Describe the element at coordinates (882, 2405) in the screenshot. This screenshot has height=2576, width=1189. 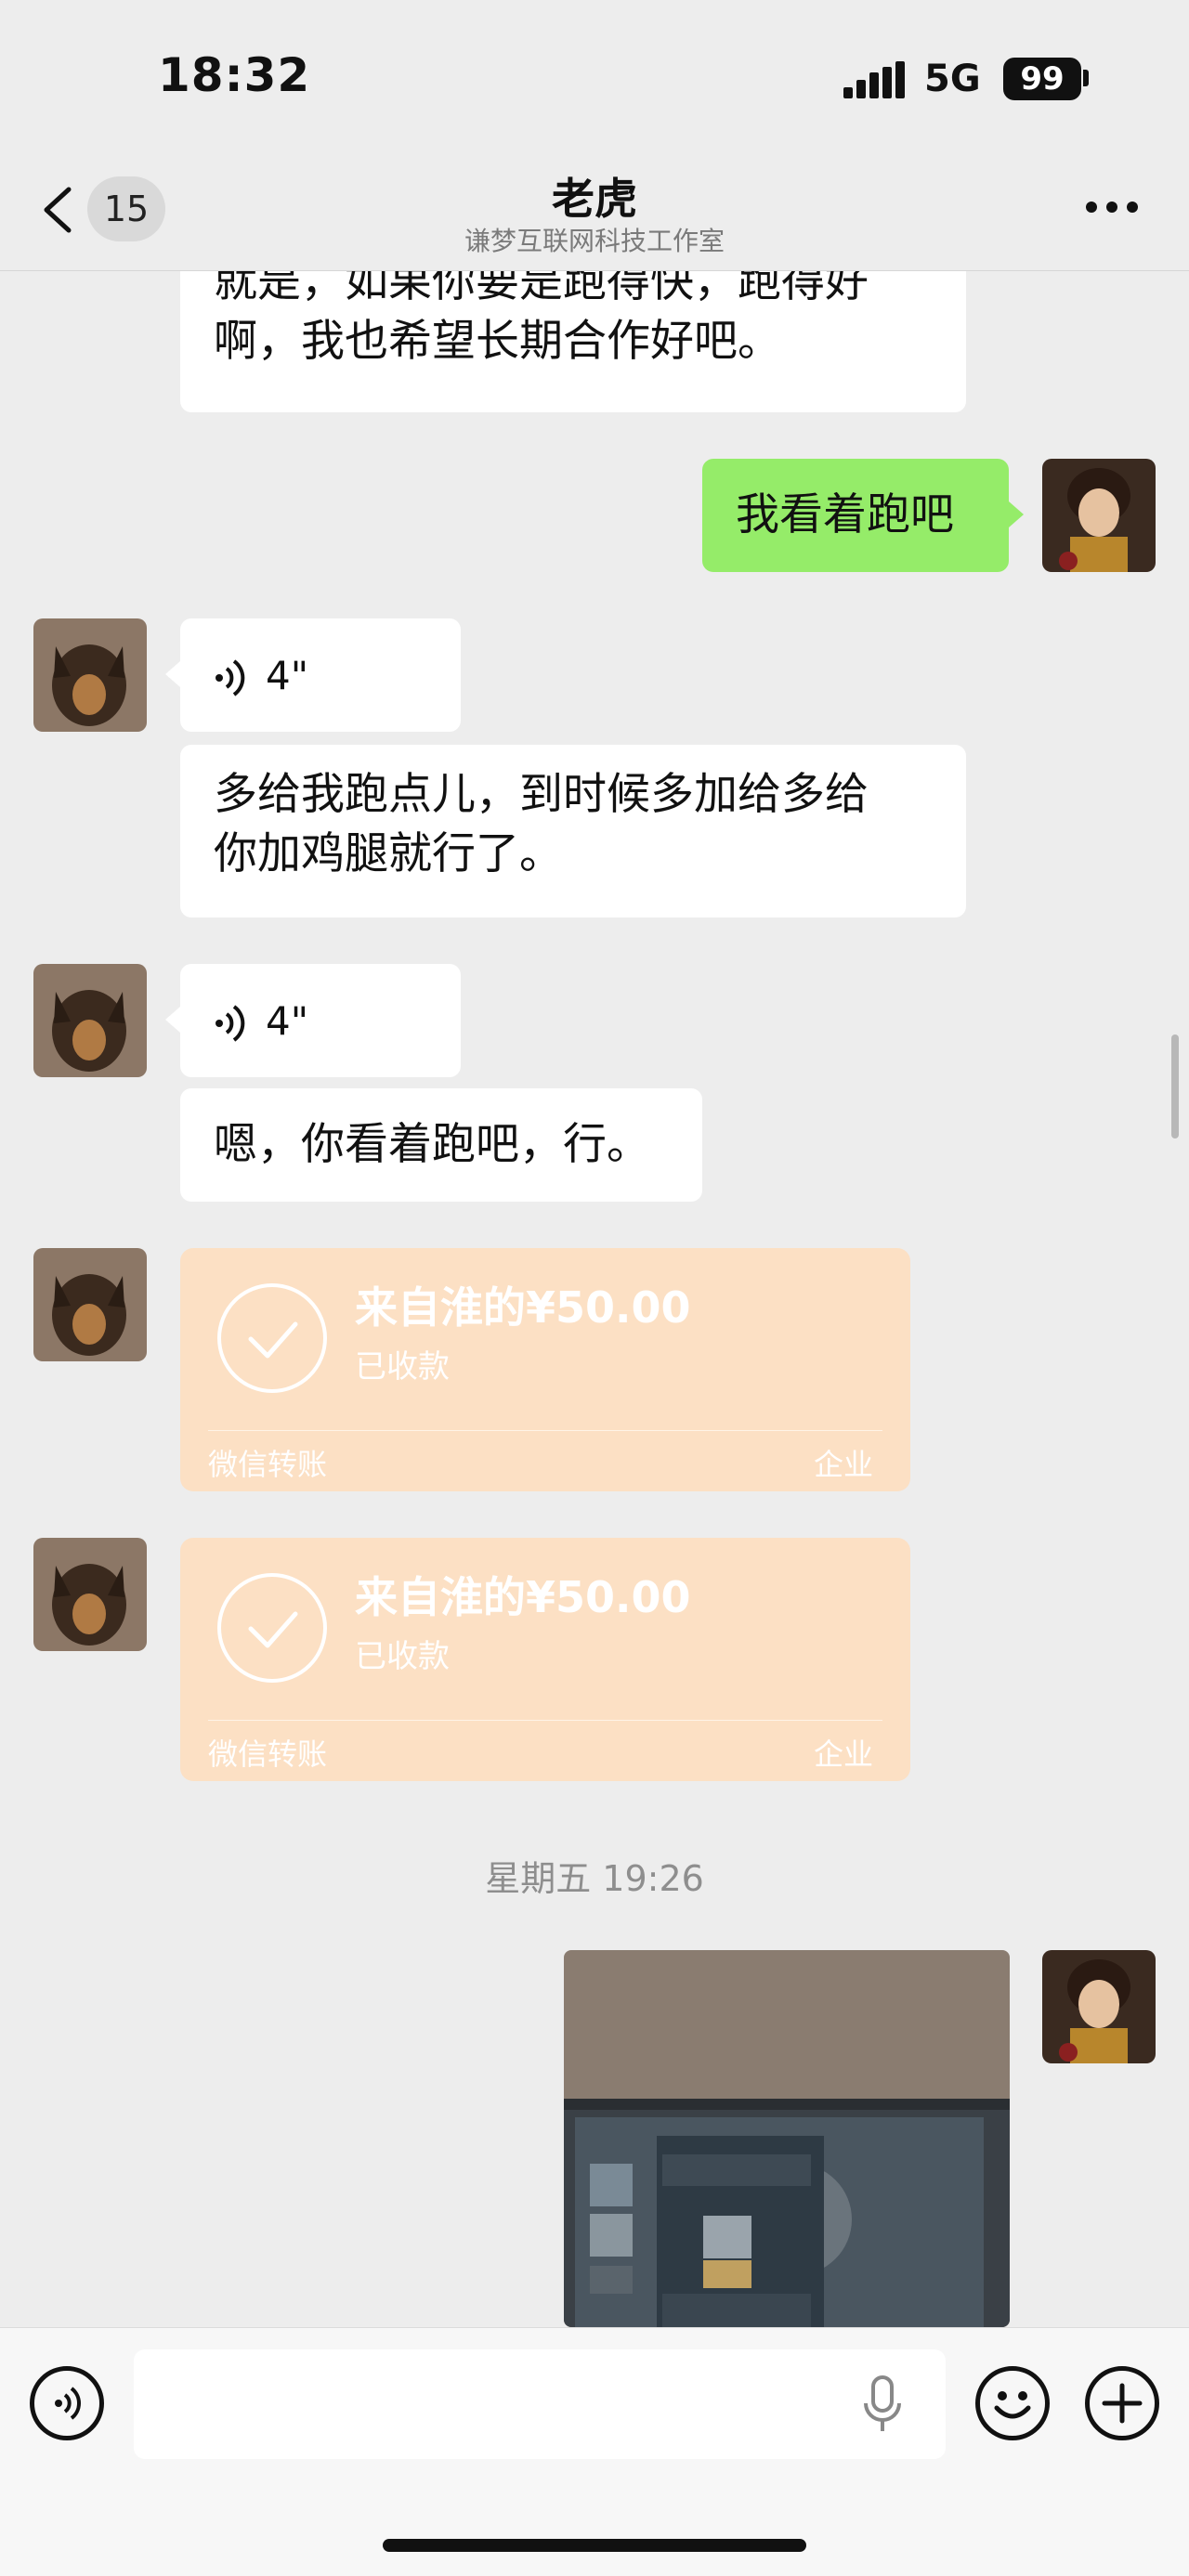
I see `microphone-icon` at that location.